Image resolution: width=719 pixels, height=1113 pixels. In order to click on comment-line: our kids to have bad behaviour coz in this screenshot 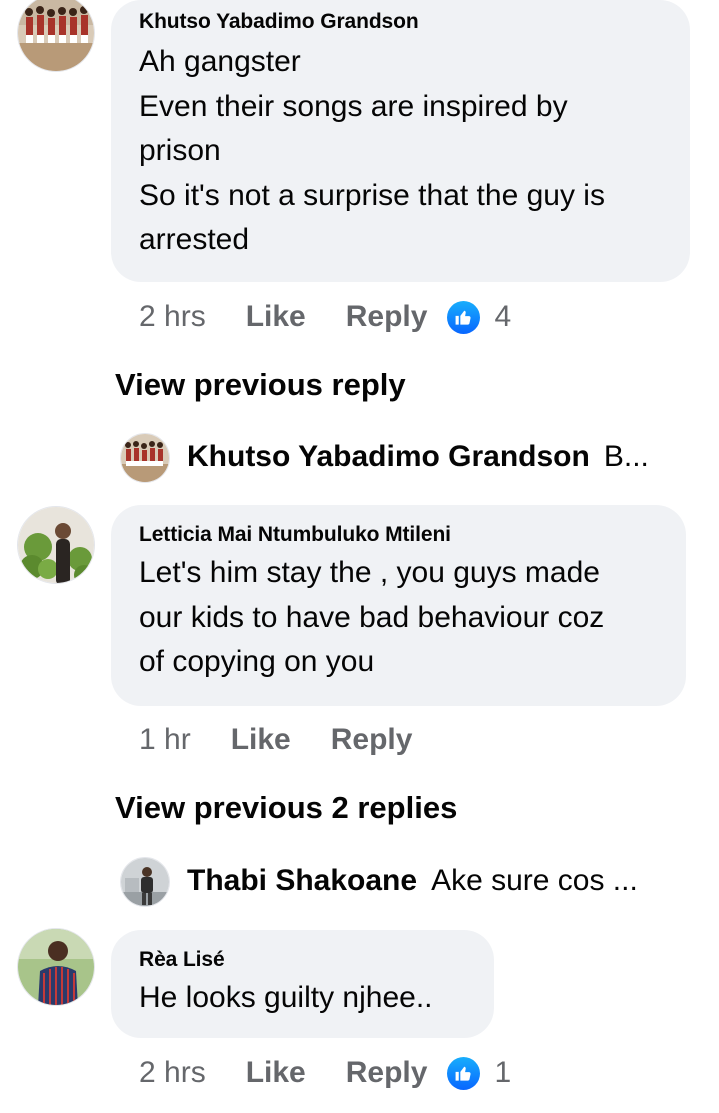, I will do `click(372, 617)`.